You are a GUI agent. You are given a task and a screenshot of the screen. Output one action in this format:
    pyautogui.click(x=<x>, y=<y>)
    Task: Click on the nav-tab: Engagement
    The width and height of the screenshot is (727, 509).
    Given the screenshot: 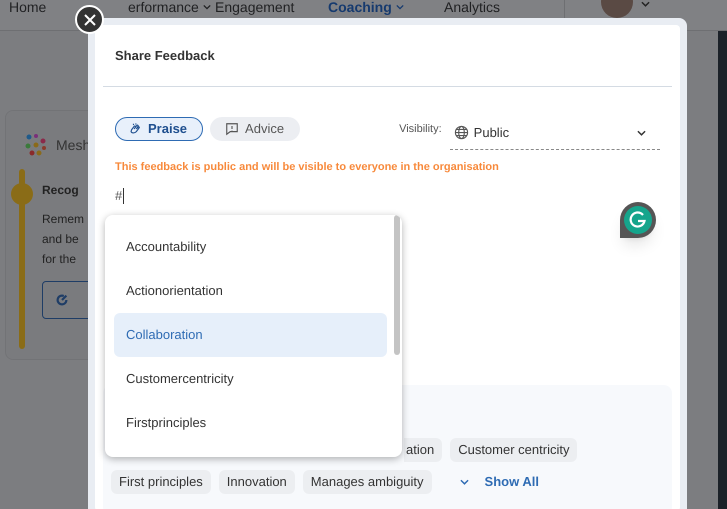 What is the action you would take?
    pyautogui.click(x=271, y=11)
    